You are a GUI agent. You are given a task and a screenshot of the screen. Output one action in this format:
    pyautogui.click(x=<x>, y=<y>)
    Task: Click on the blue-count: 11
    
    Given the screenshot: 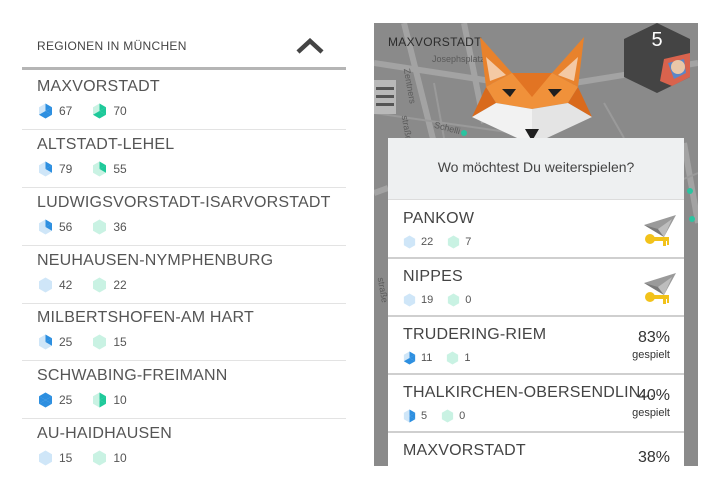 What is the action you would take?
    pyautogui.click(x=427, y=358)
    